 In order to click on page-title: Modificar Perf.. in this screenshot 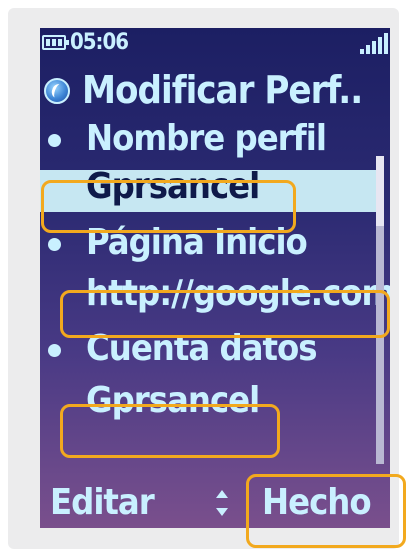, I will do `click(222, 90)`.